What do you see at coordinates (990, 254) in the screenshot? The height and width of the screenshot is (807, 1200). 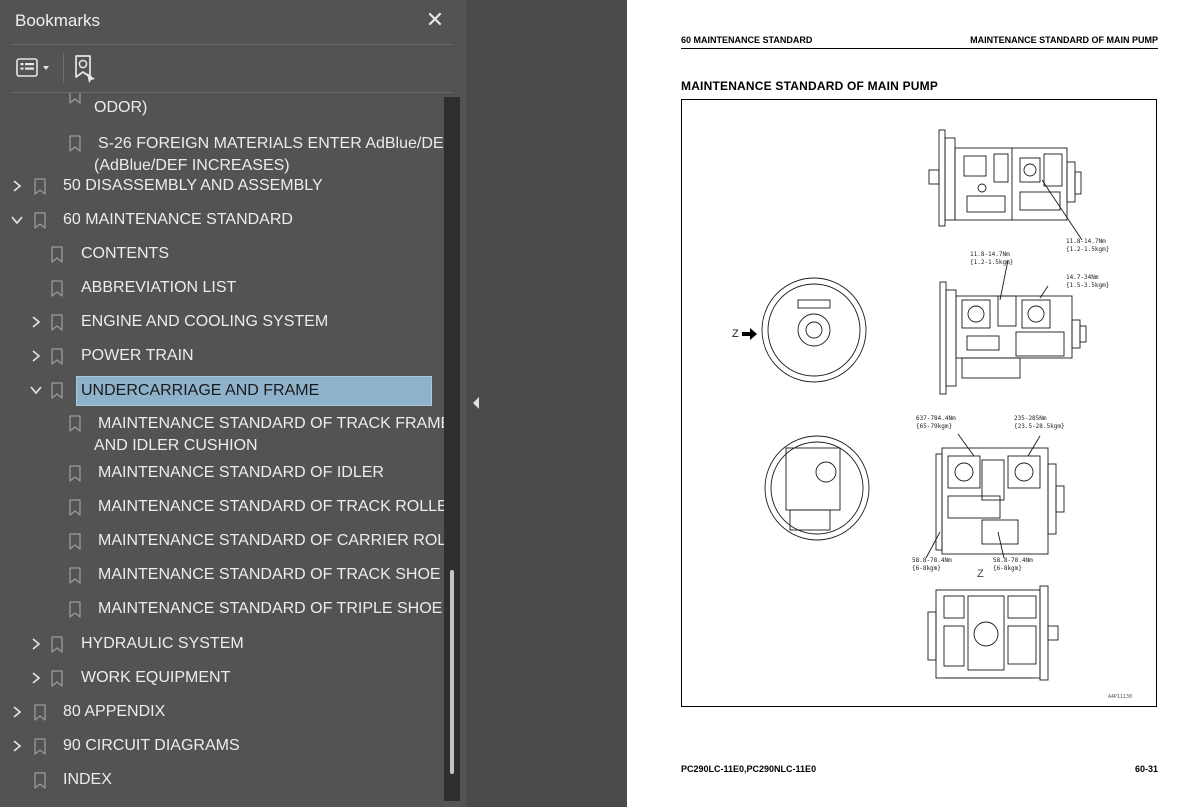 I see `torque-callout-2a: 11.8-14.7Nm` at bounding box center [990, 254].